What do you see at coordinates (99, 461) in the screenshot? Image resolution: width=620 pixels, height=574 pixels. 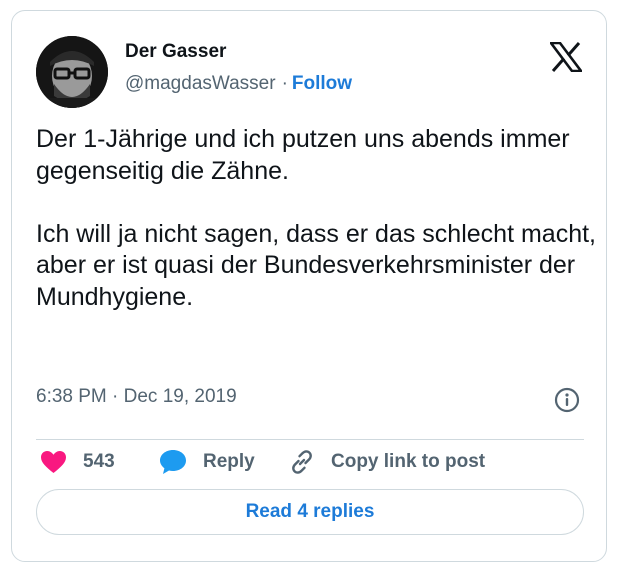 I see `like-count: 543` at bounding box center [99, 461].